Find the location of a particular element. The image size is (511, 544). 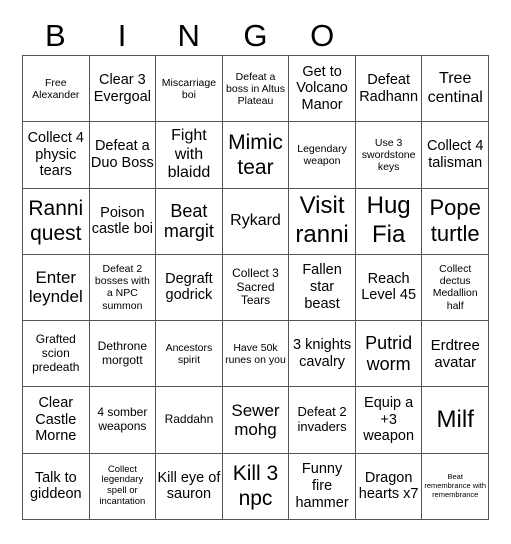

cell-text: Hug Fia is located at coordinates (388, 220).